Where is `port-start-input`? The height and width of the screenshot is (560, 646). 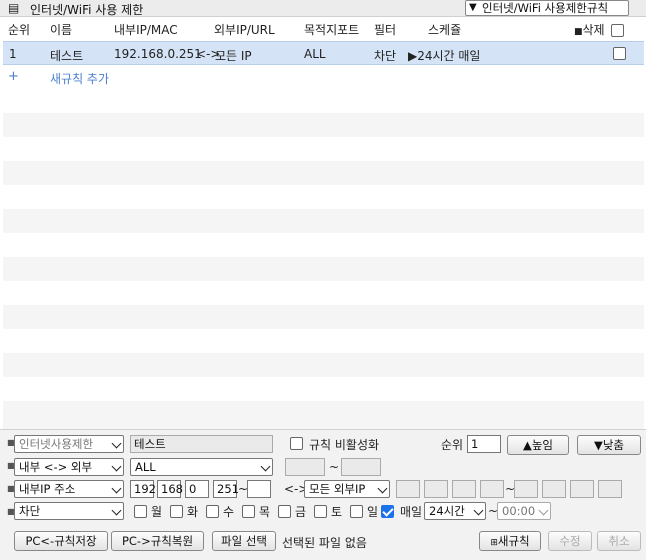
port-start-input is located at coordinates (305, 467).